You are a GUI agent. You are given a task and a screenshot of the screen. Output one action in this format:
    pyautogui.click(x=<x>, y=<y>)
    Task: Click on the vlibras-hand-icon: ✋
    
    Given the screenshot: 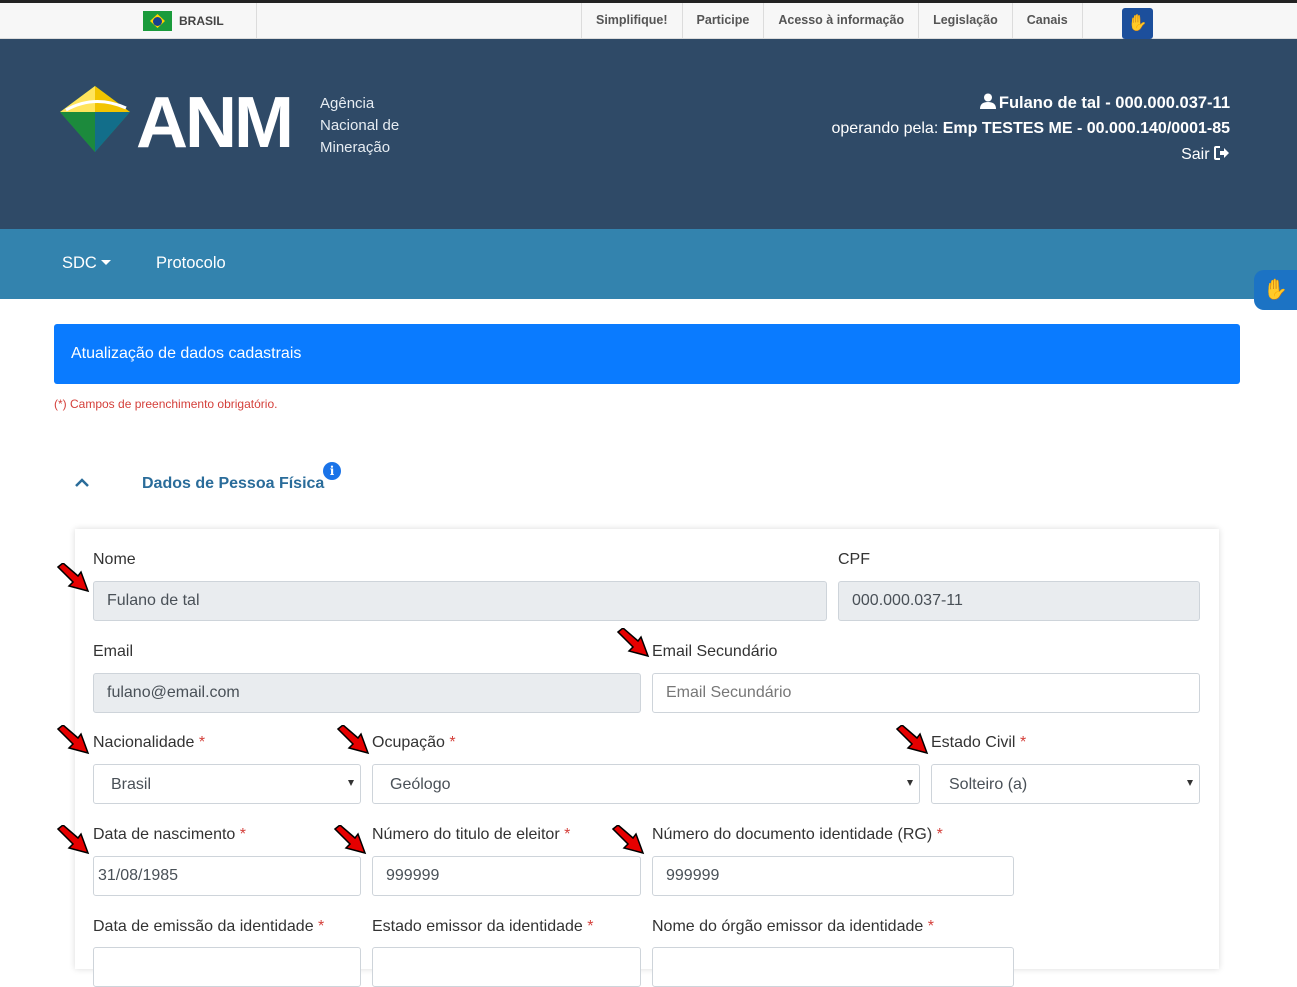 What is the action you would take?
    pyautogui.click(x=1137, y=23)
    